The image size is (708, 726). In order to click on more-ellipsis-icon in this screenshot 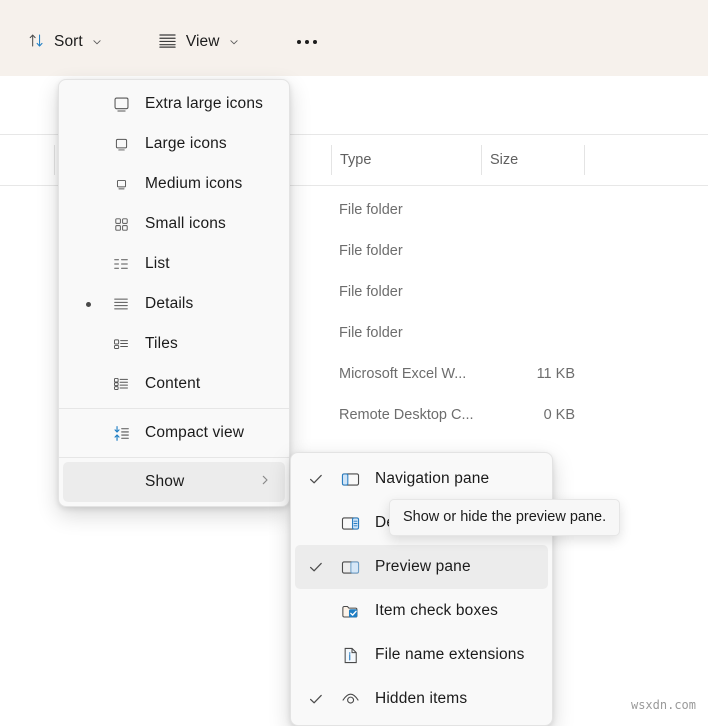, I will do `click(307, 42)`.